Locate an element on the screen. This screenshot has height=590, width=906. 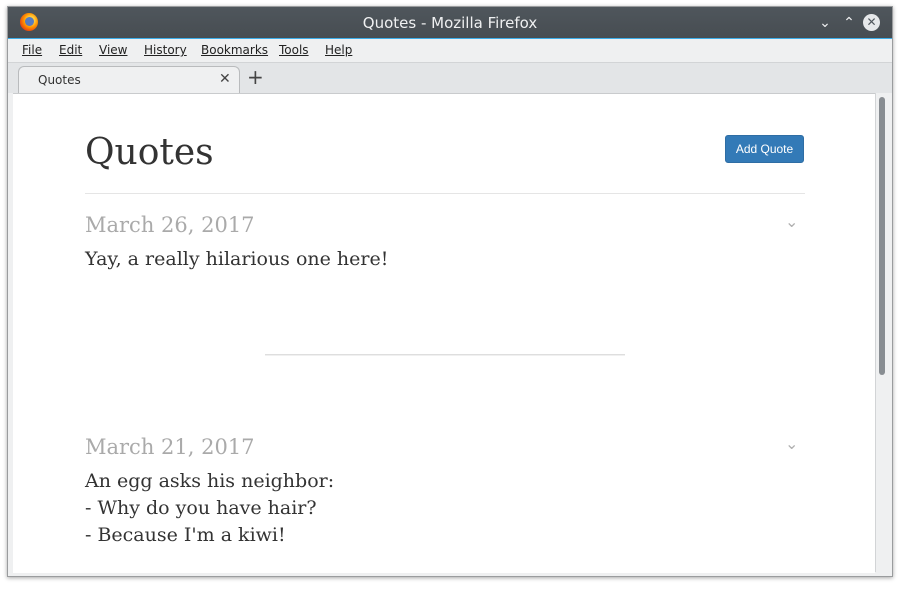
header-divider is located at coordinates (445, 193).